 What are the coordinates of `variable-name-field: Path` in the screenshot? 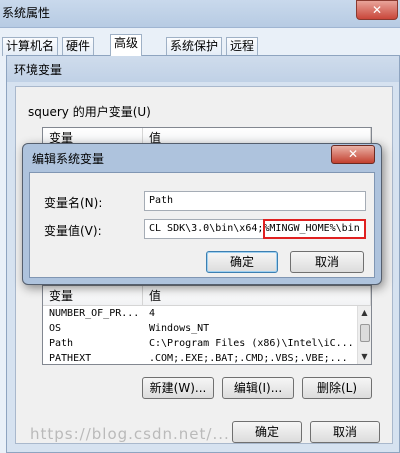 It's located at (255, 201).